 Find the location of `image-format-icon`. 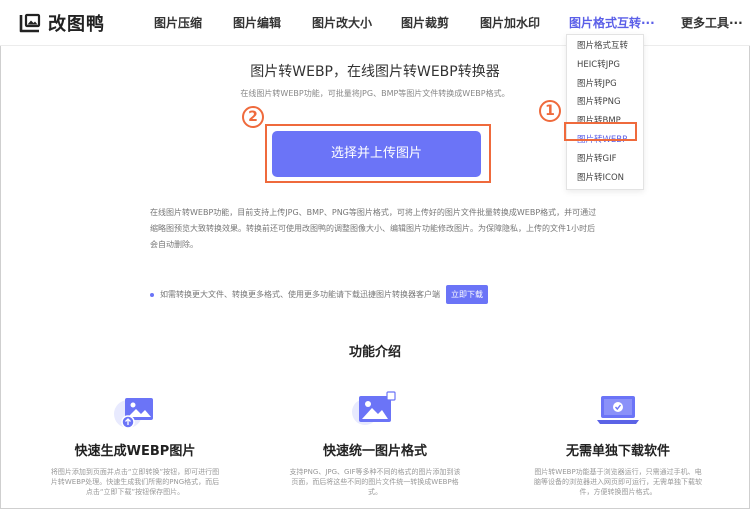

image-format-icon is located at coordinates (375, 411).